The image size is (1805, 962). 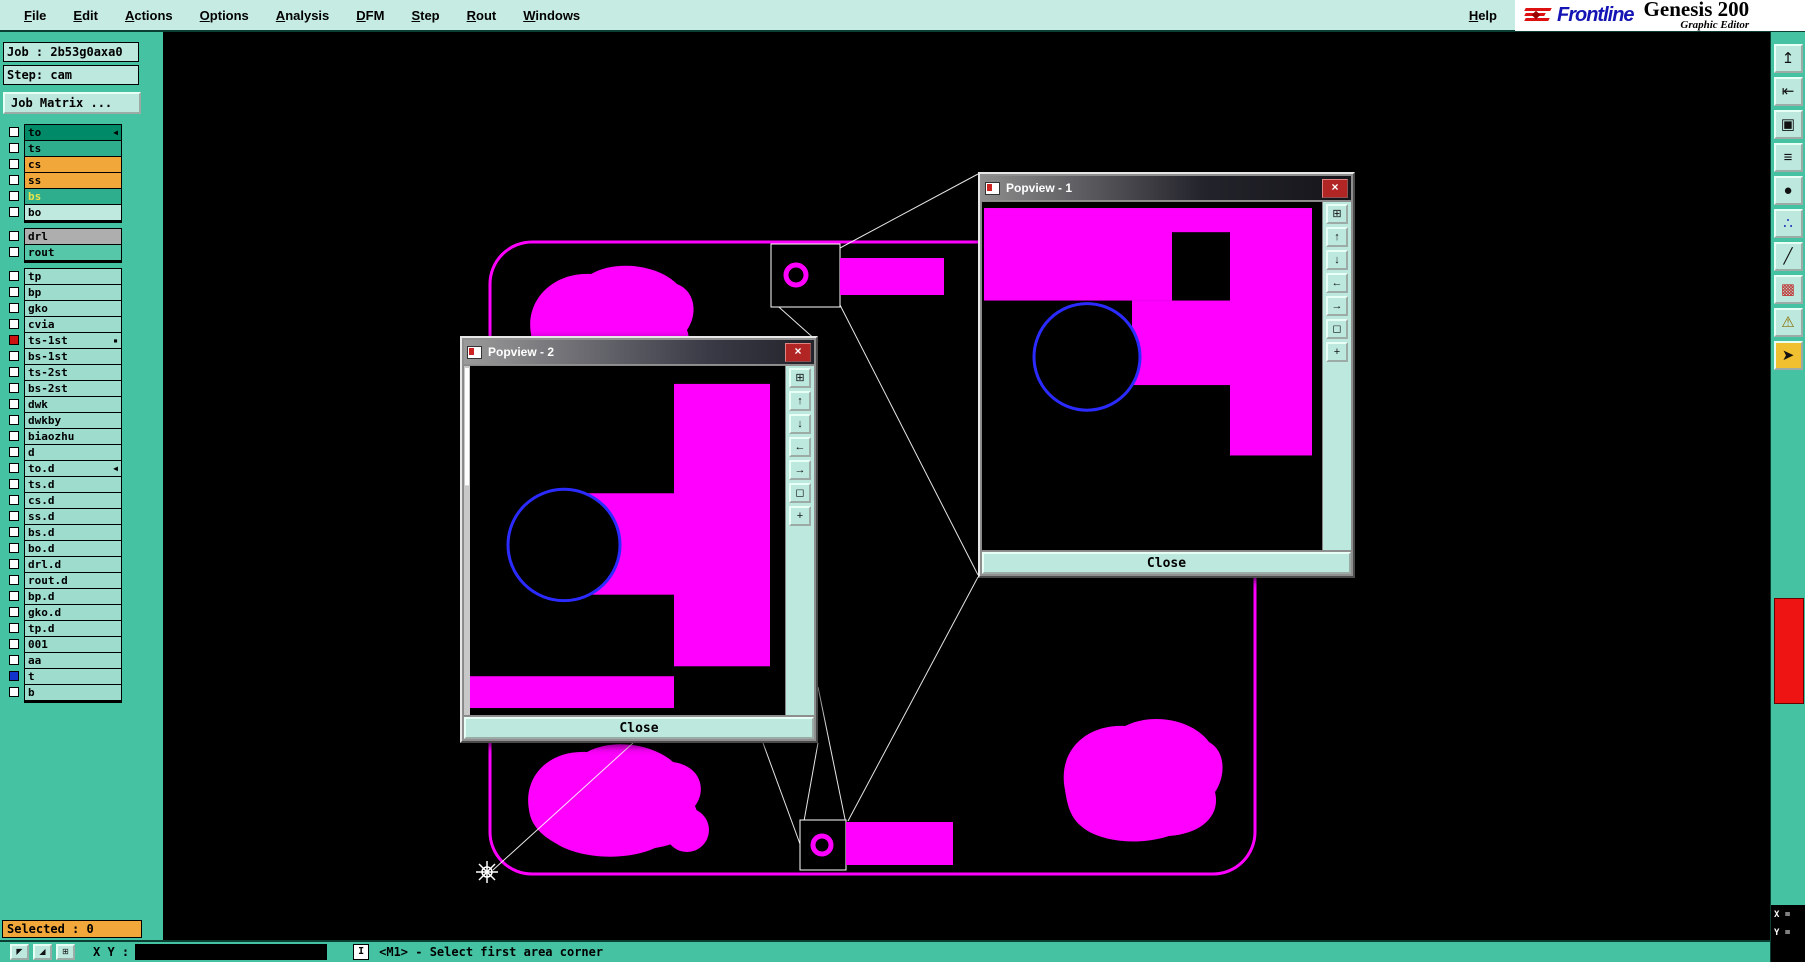 What do you see at coordinates (564, 545) in the screenshot?
I see `pv2-drill-hole` at bounding box center [564, 545].